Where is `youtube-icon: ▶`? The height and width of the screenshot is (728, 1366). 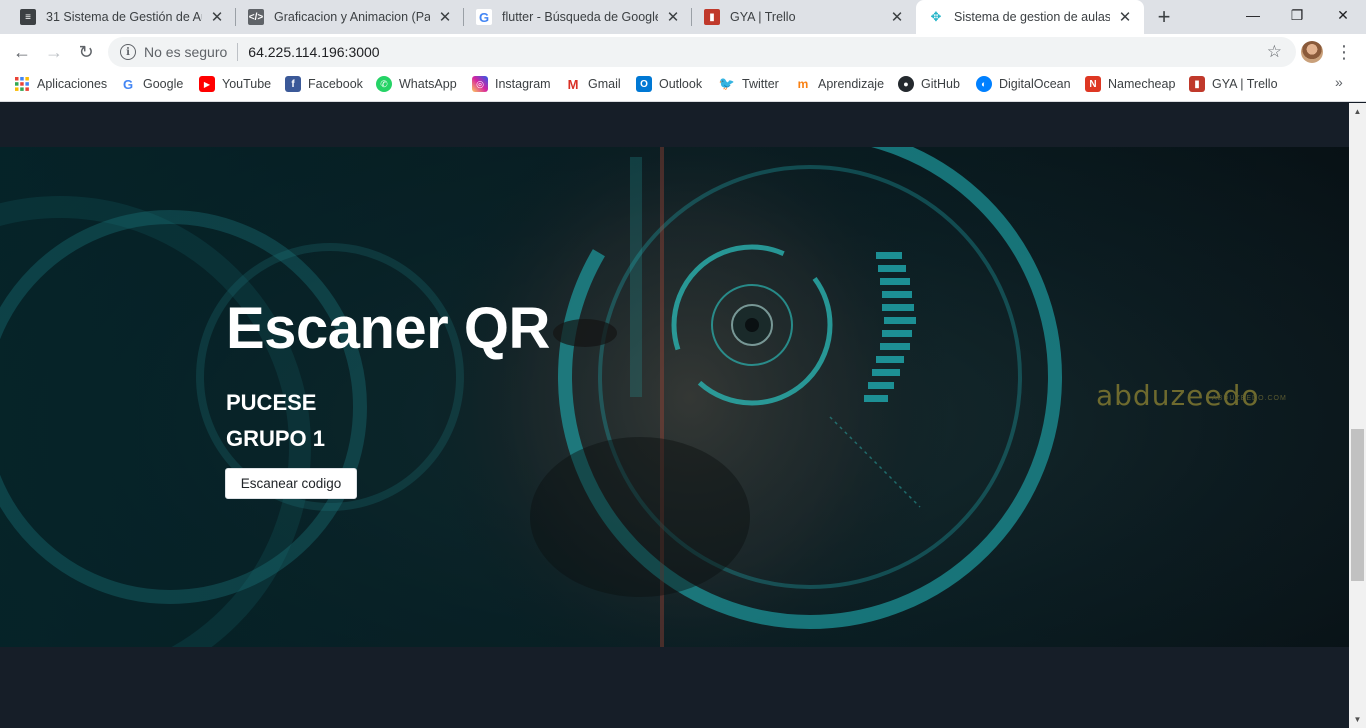 youtube-icon: ▶ is located at coordinates (207, 84).